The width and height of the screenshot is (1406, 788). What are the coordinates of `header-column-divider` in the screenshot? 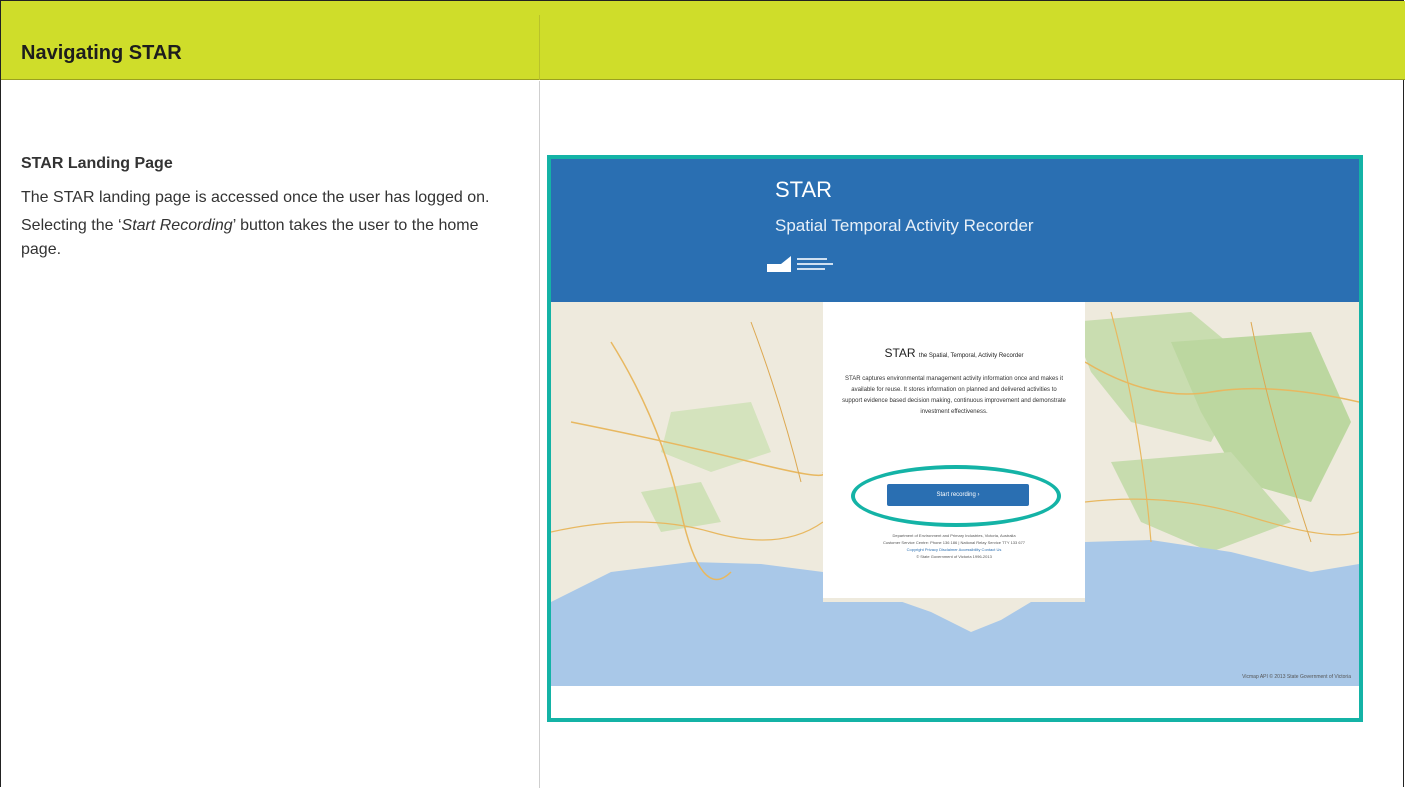 It's located at (539, 47).